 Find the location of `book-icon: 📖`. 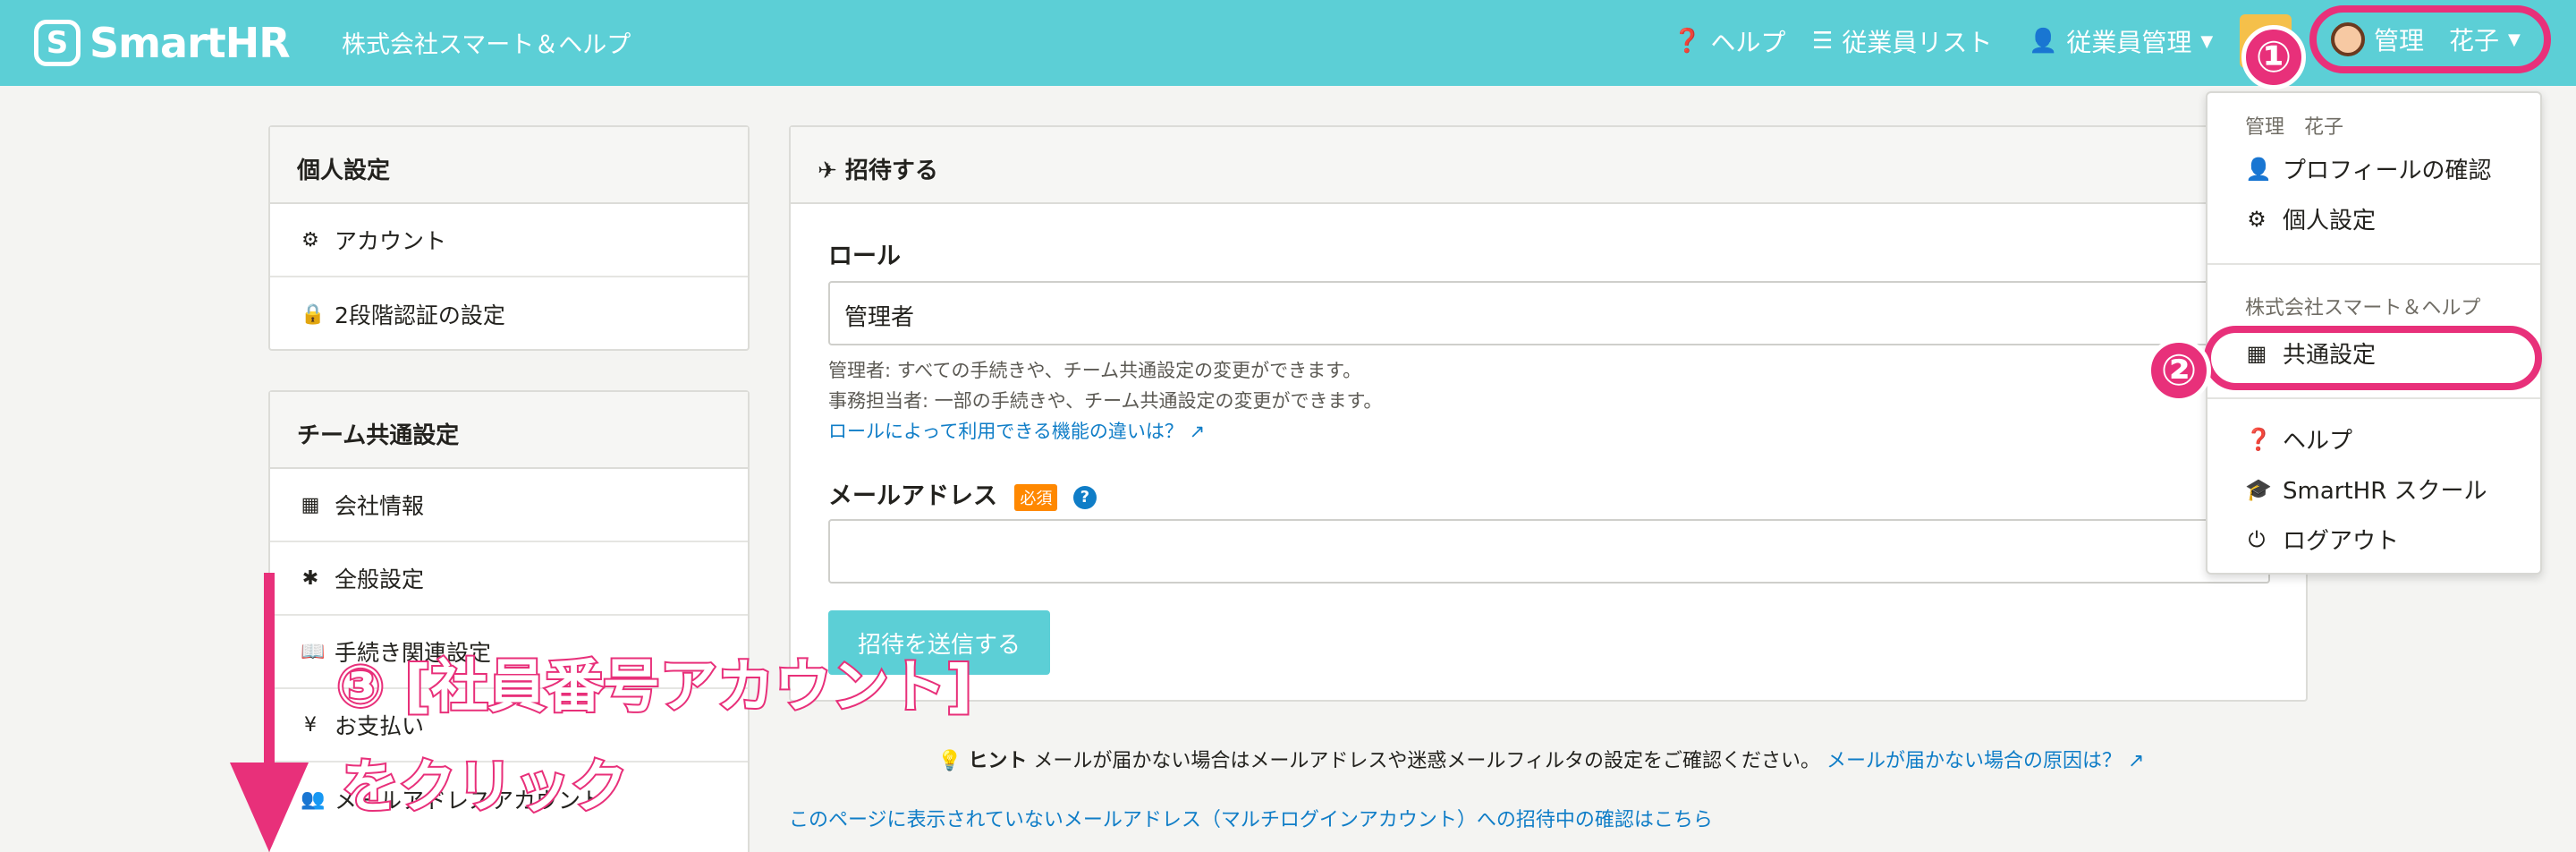

book-icon: 📖 is located at coordinates (313, 651).